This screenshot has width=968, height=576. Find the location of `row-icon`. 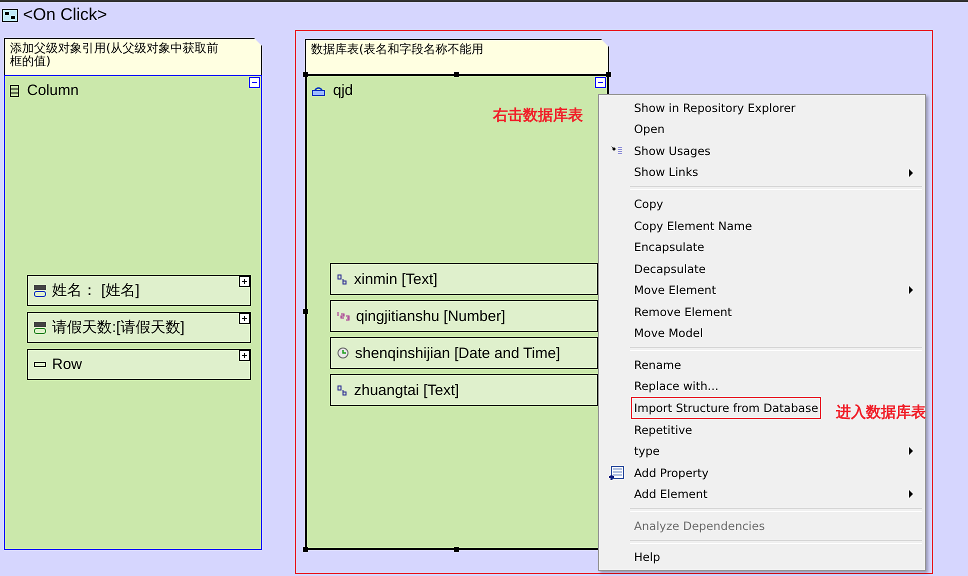

row-icon is located at coordinates (40, 364).